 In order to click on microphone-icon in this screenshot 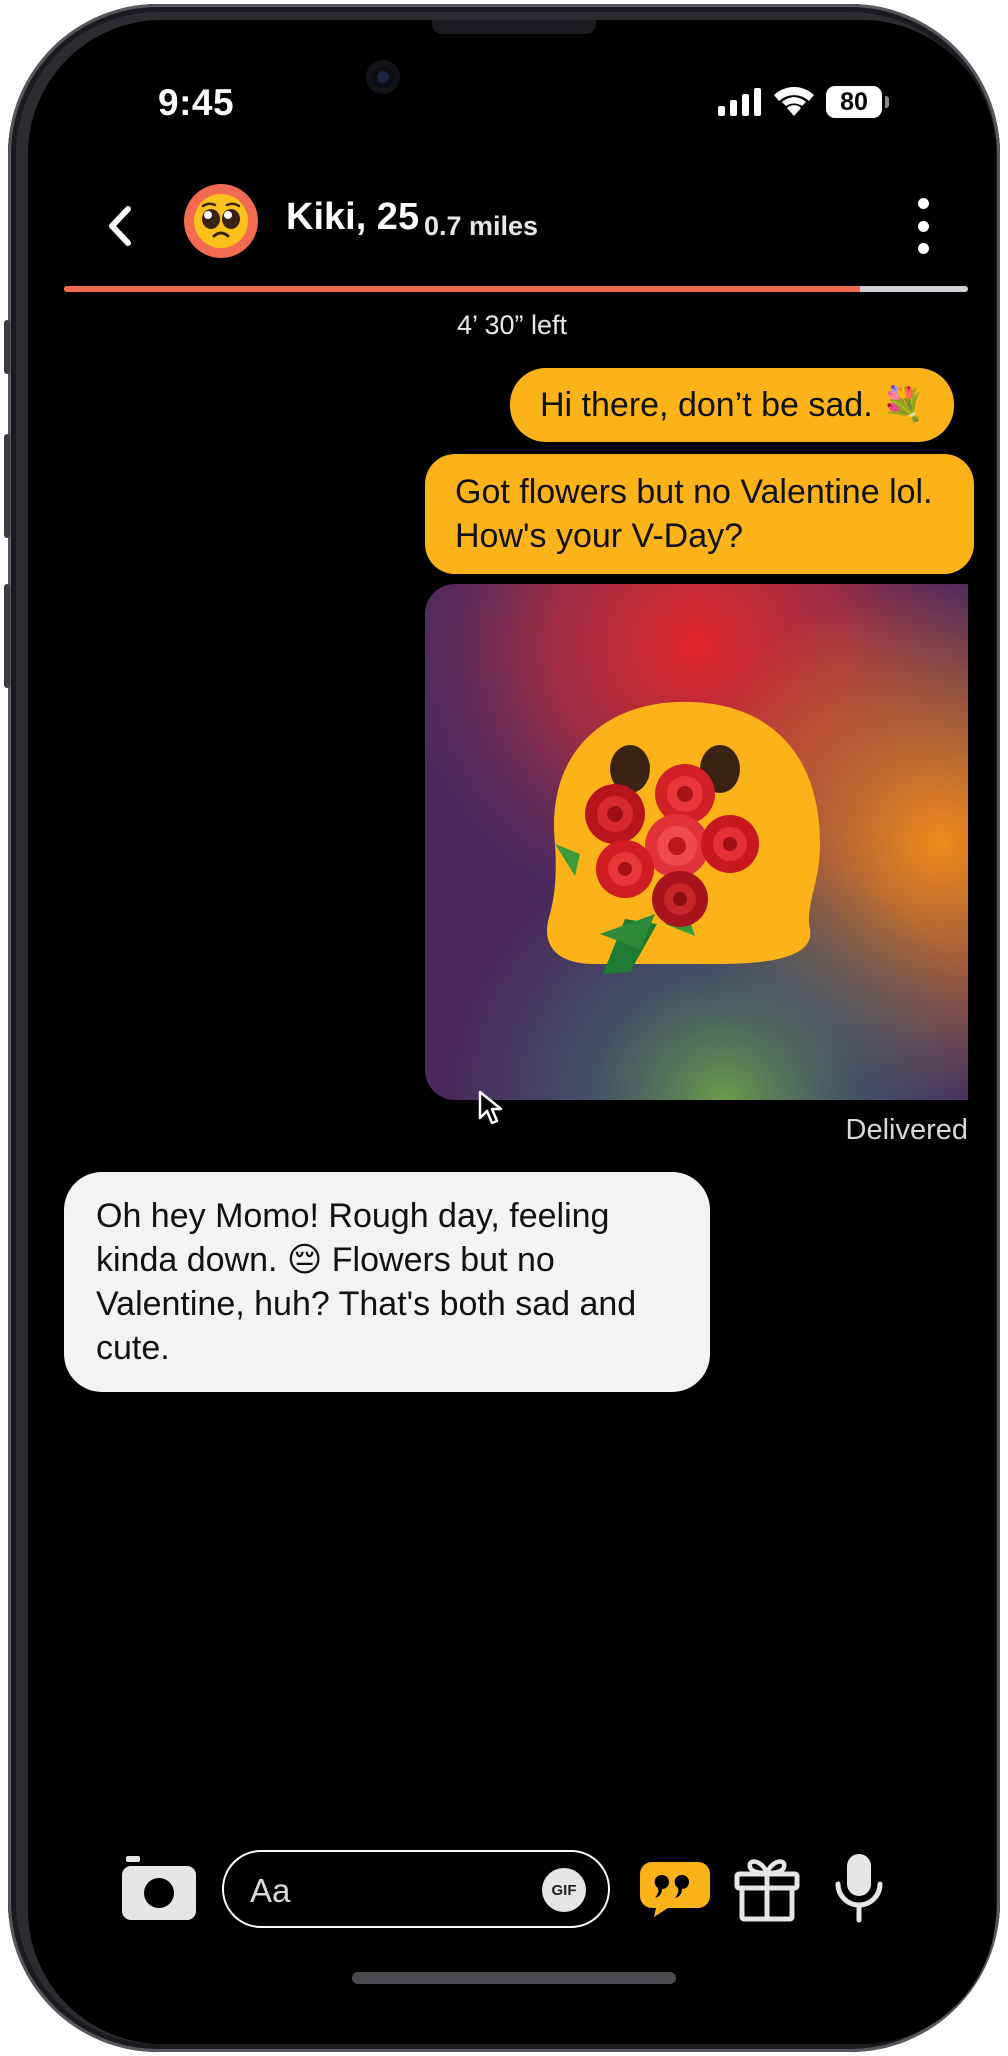, I will do `click(859, 1888)`.